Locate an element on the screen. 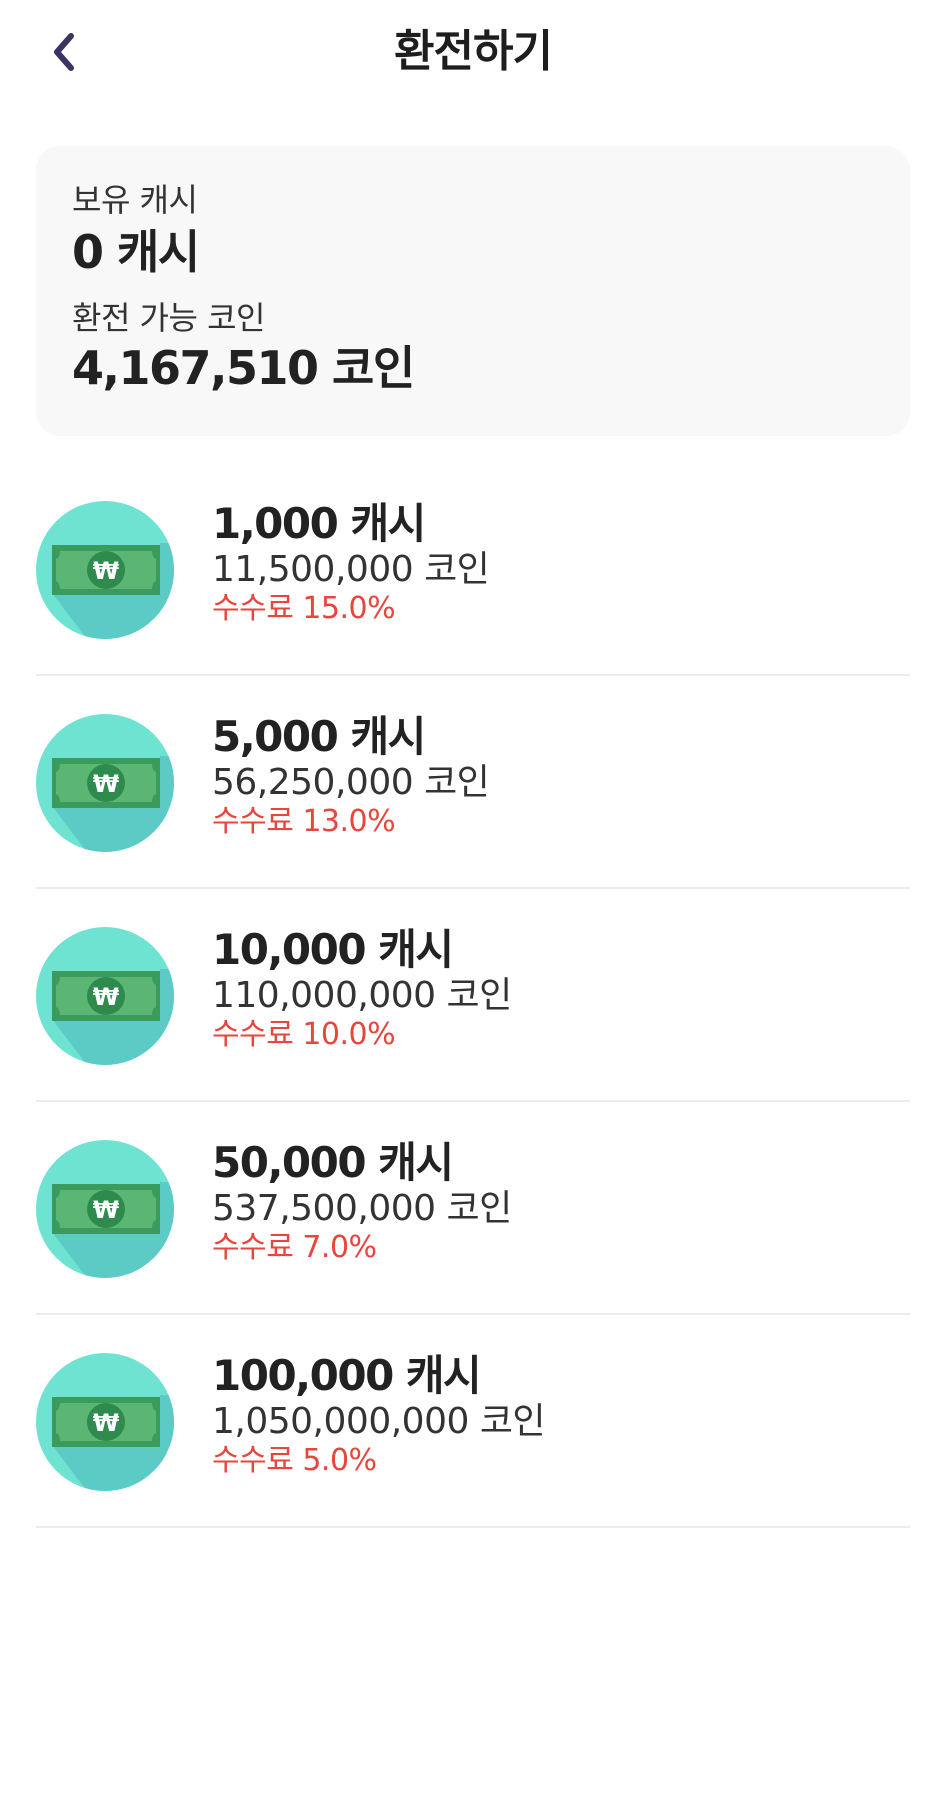 The image size is (946, 1807). exchange-option-50000: ₩ 50,000 캐시 537,500,000 코인 수수료 7.0% is located at coordinates (473, 1208).